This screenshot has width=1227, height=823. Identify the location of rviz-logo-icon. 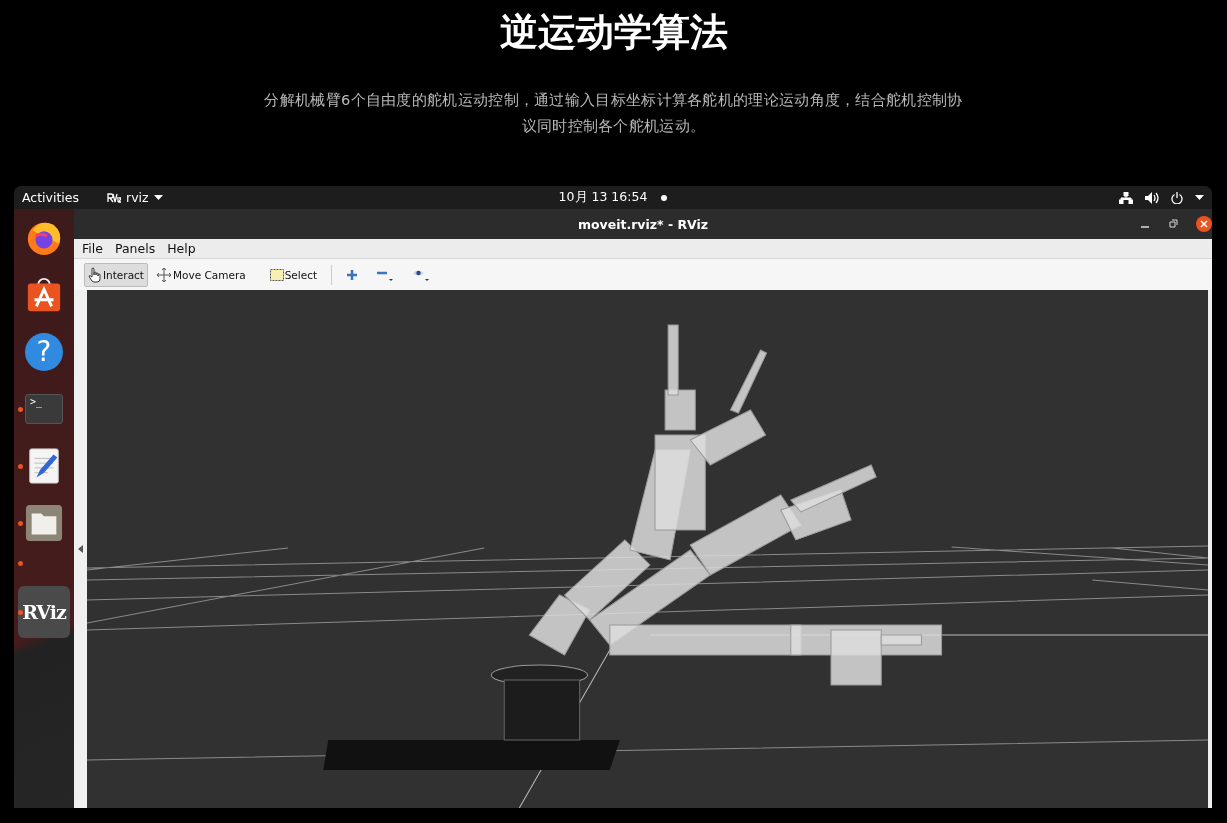
(114, 197).